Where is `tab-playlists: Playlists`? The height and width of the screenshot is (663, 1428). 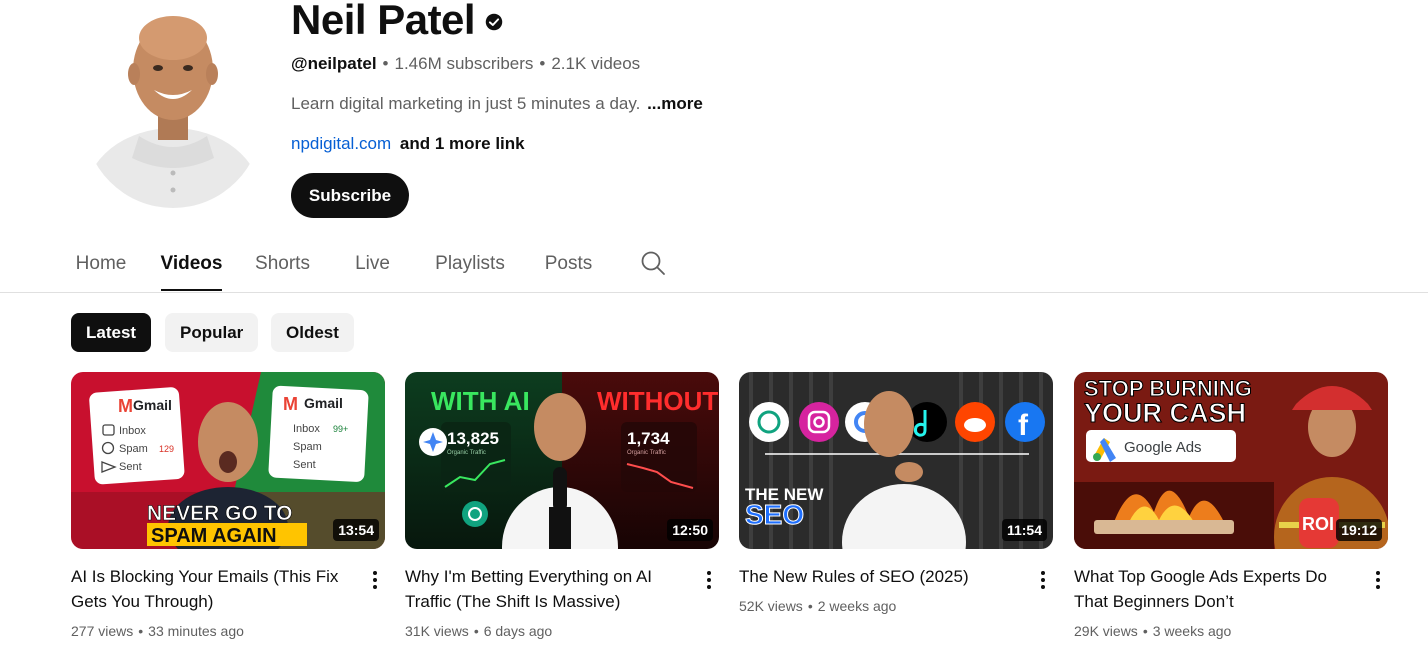 tab-playlists: Playlists is located at coordinates (470, 264).